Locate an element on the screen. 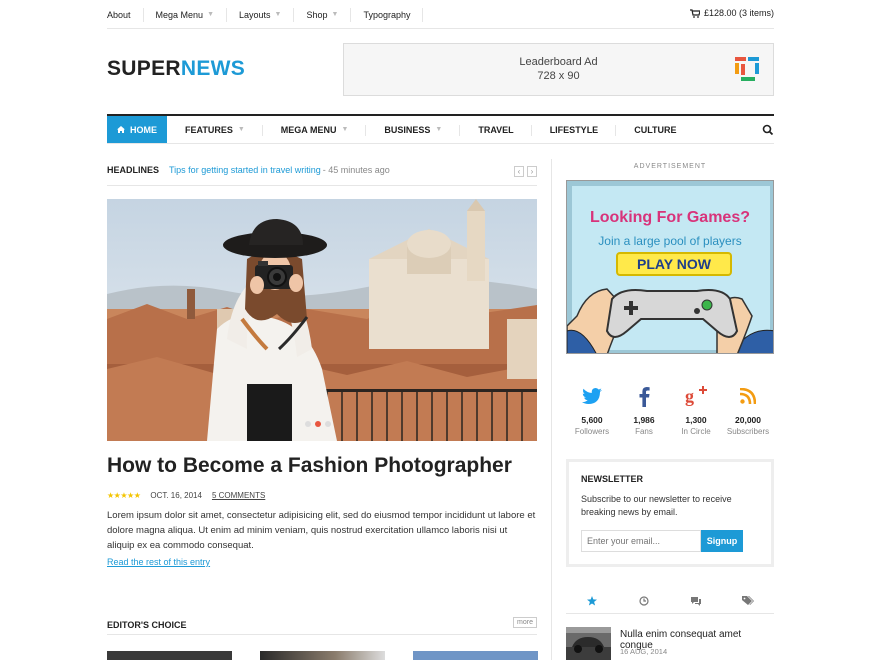 The width and height of the screenshot is (880, 660). leaderboard-ad: Leaderboard Ad 728 x 90 is located at coordinates (558, 69).